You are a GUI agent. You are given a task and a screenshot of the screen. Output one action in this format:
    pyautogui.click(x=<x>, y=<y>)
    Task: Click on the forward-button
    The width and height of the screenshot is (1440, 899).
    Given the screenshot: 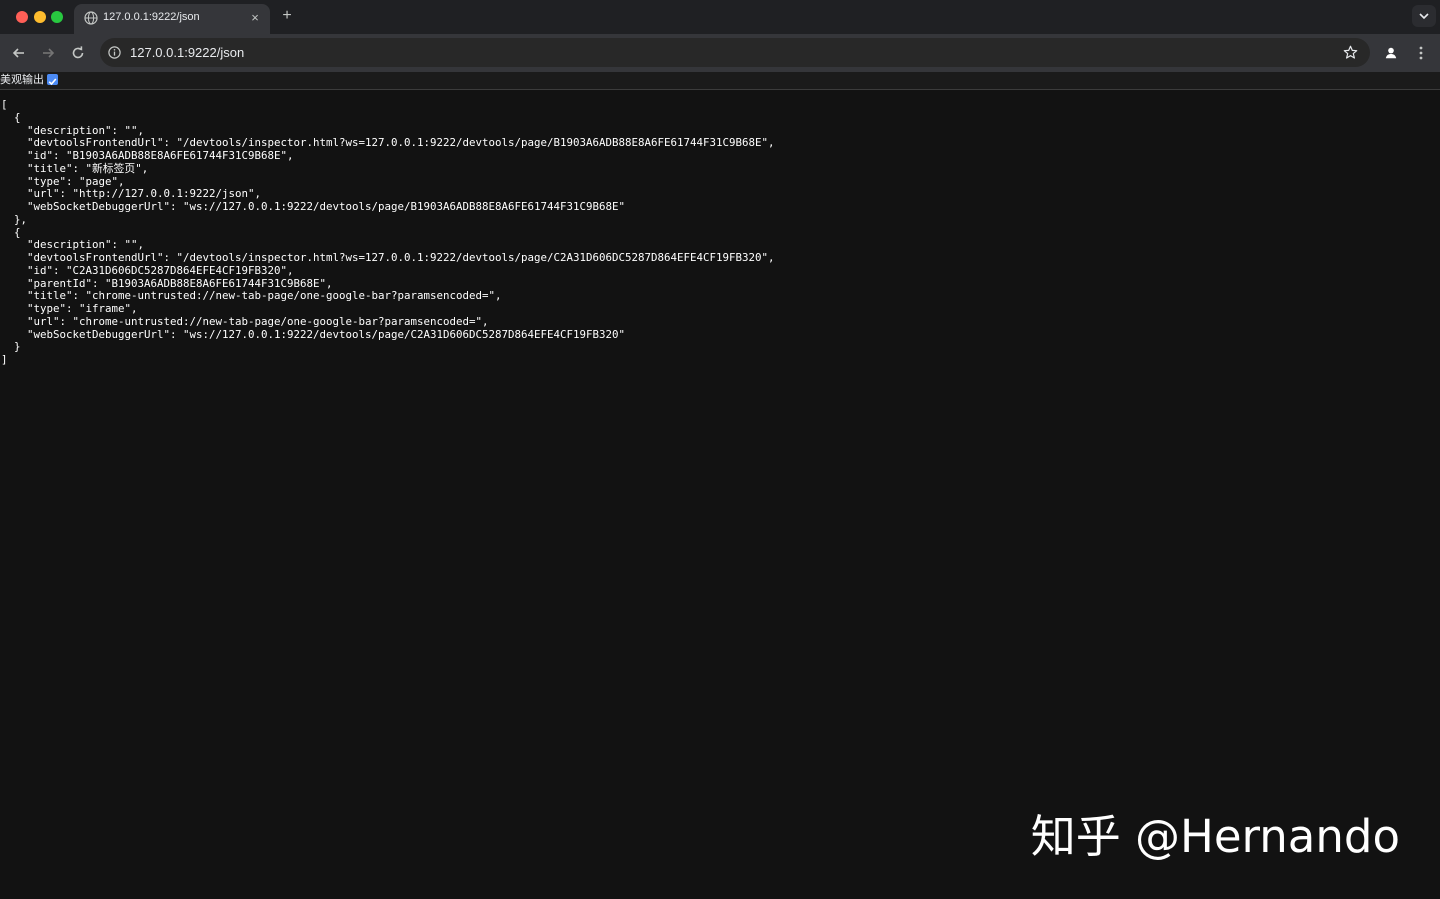 What is the action you would take?
    pyautogui.click(x=48, y=53)
    